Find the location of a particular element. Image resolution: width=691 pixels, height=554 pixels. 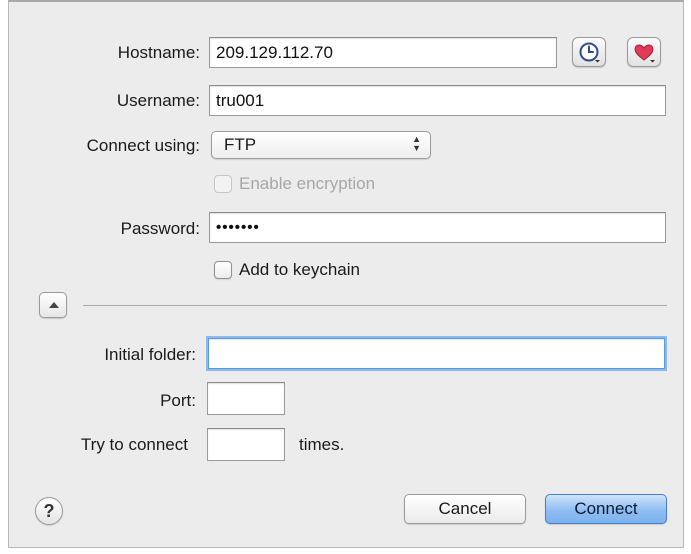

try-connect-label: Try to connect is located at coordinates (134, 444).